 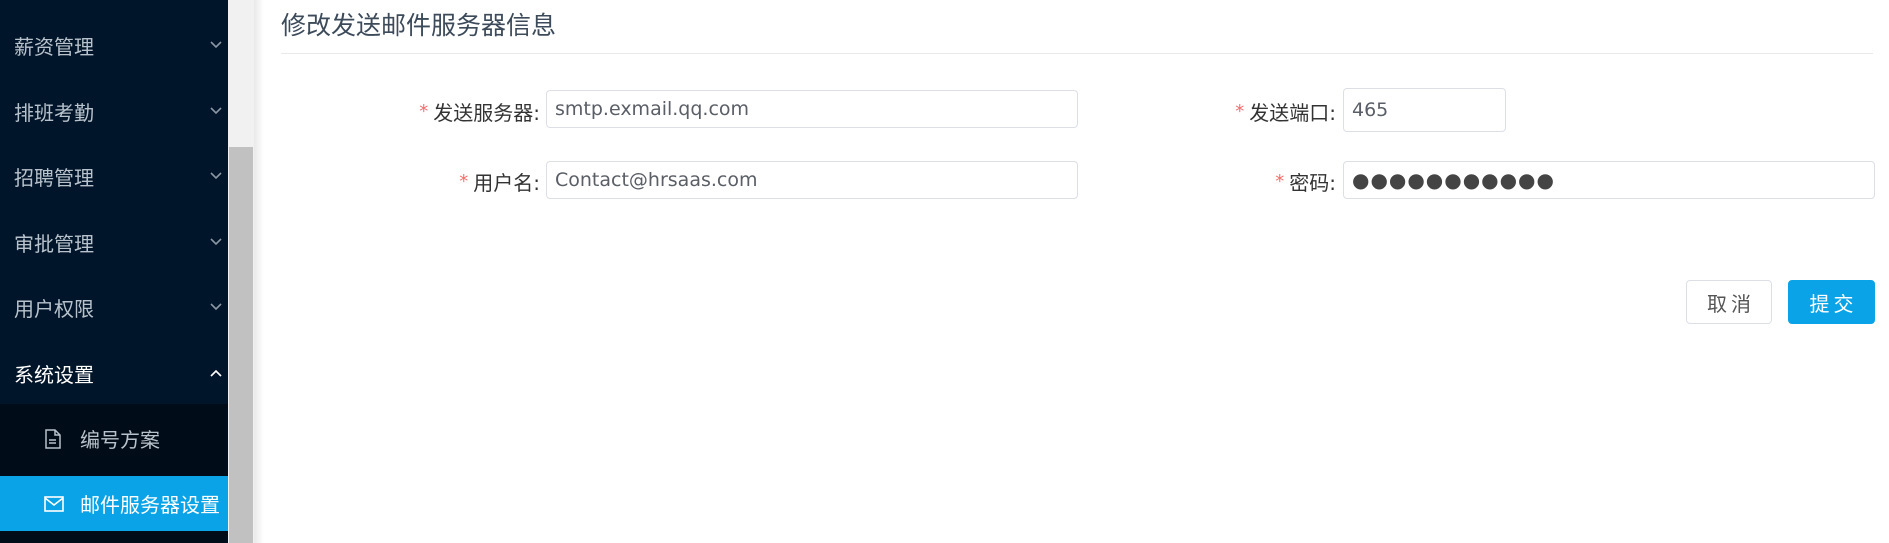 What do you see at coordinates (812, 180) in the screenshot?
I see `username-input` at bounding box center [812, 180].